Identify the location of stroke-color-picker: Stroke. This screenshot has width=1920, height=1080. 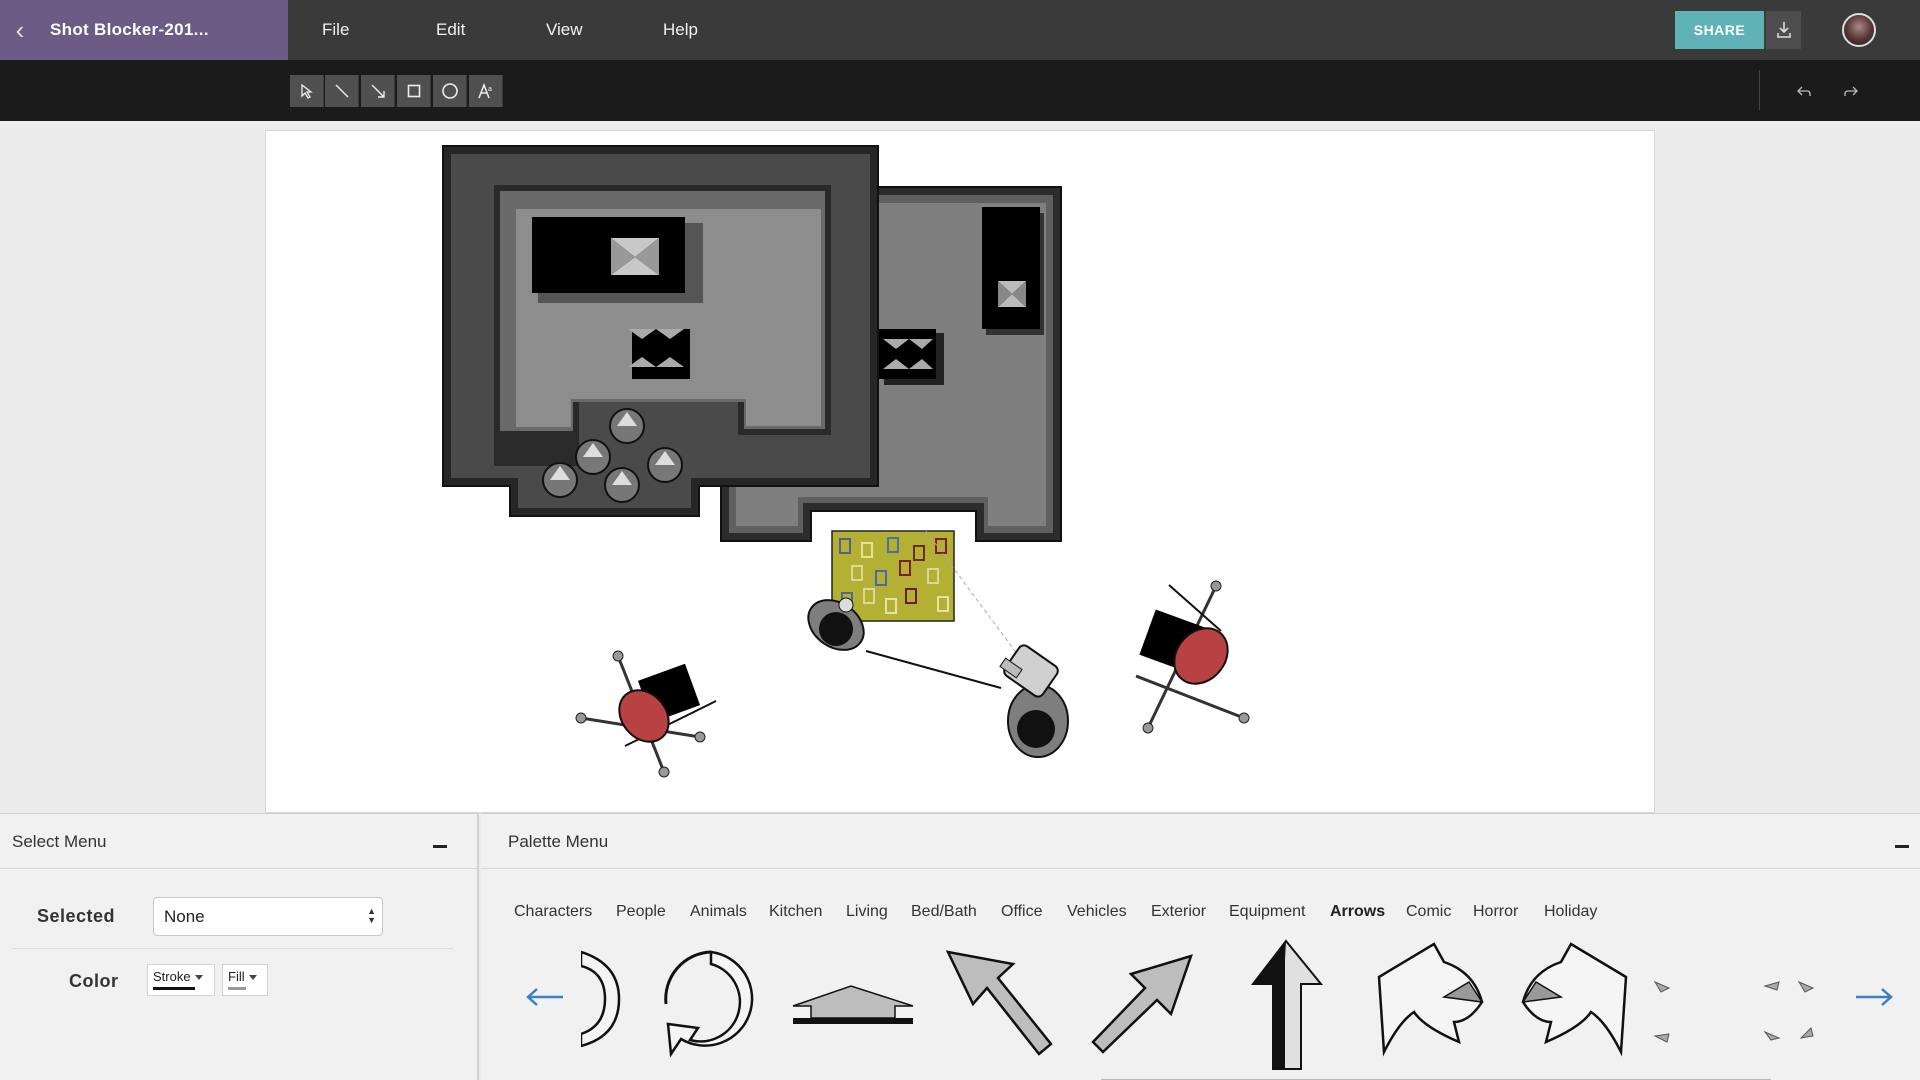
(181, 980).